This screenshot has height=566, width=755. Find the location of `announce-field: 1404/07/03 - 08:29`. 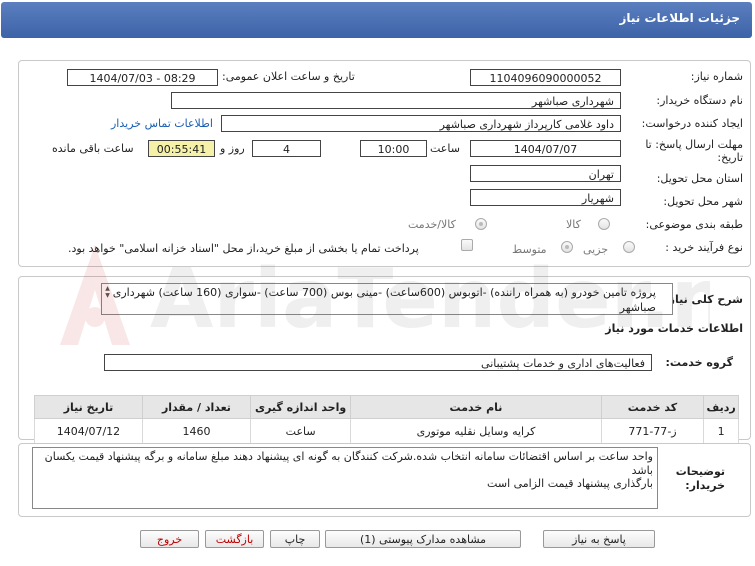

announce-field: 1404/07/03 - 08:29 is located at coordinates (142, 77).